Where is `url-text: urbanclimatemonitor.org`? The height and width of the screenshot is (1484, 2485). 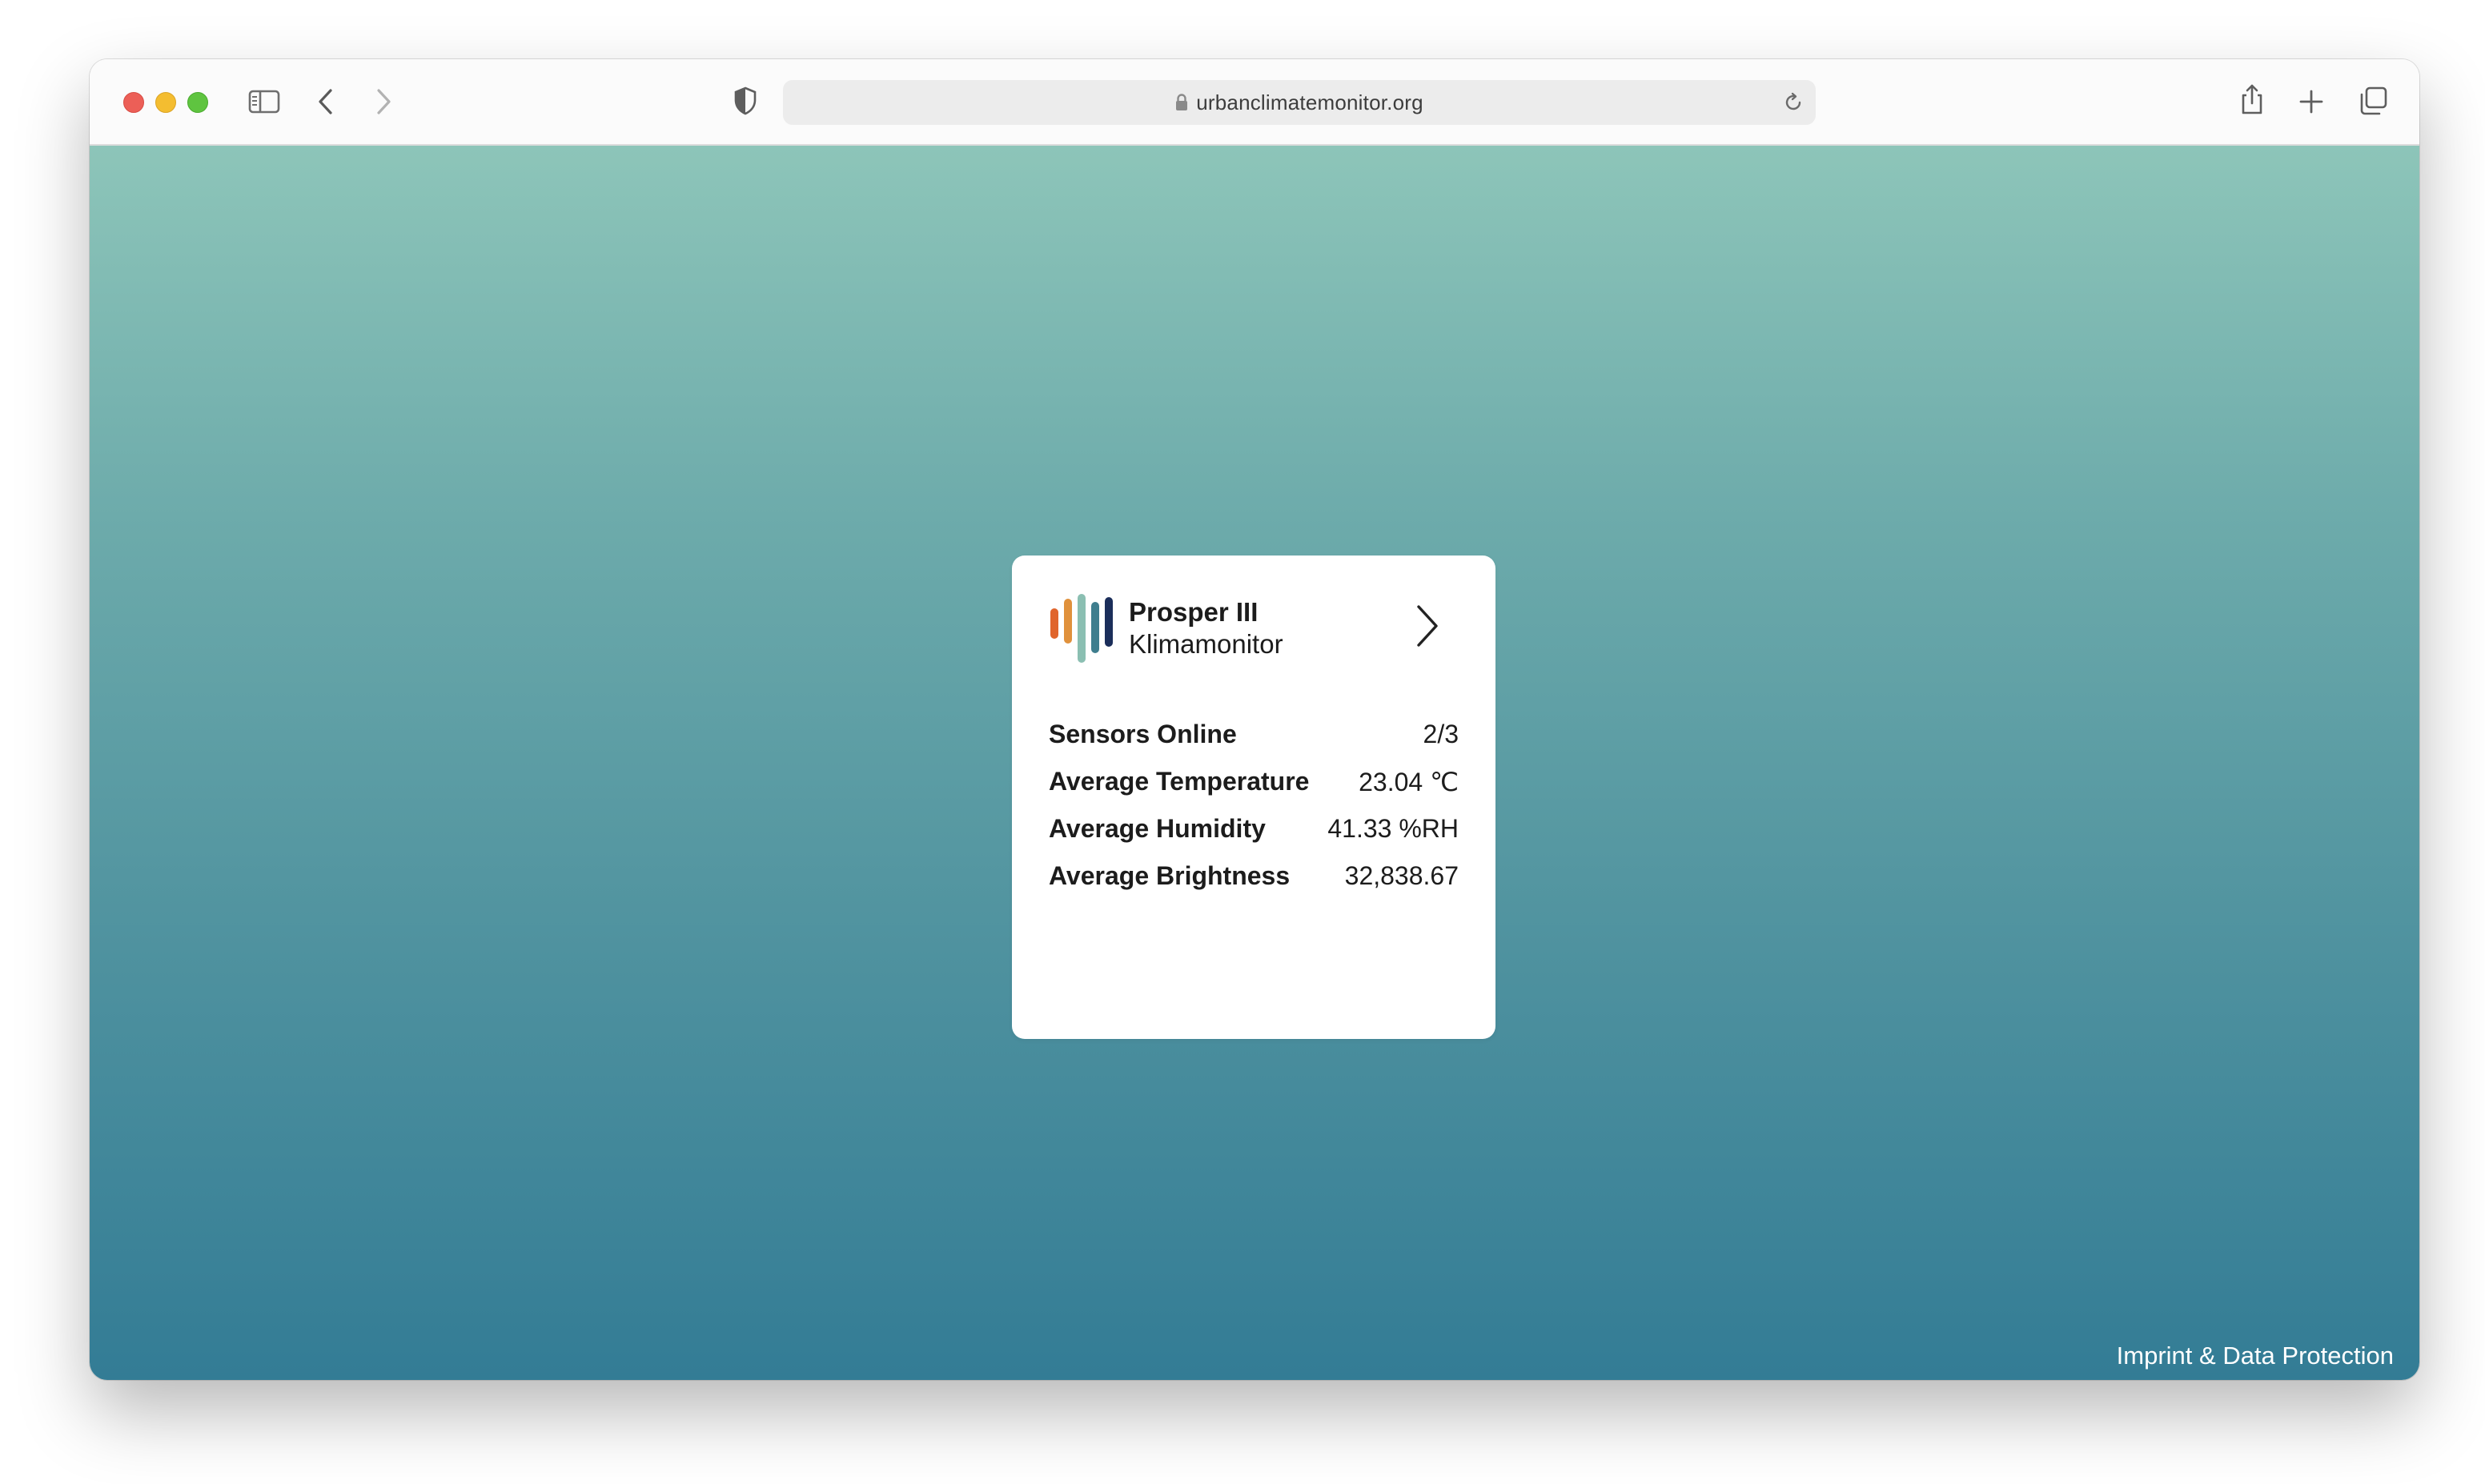
url-text: urbanclimatemonitor.org is located at coordinates (1309, 102).